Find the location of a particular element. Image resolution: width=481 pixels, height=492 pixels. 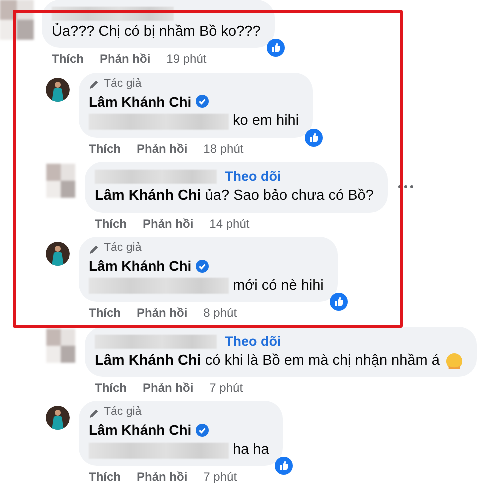

more-options-icon is located at coordinates (406, 187).